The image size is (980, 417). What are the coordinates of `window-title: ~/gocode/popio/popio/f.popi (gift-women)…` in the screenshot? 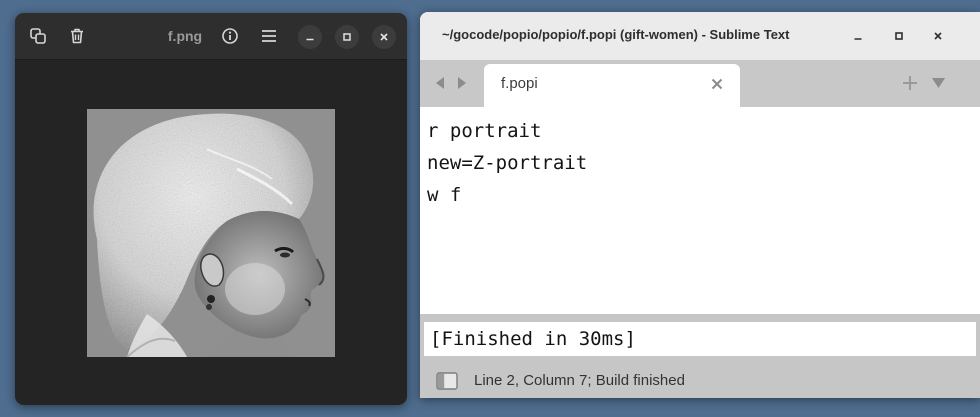 It's located at (616, 34).